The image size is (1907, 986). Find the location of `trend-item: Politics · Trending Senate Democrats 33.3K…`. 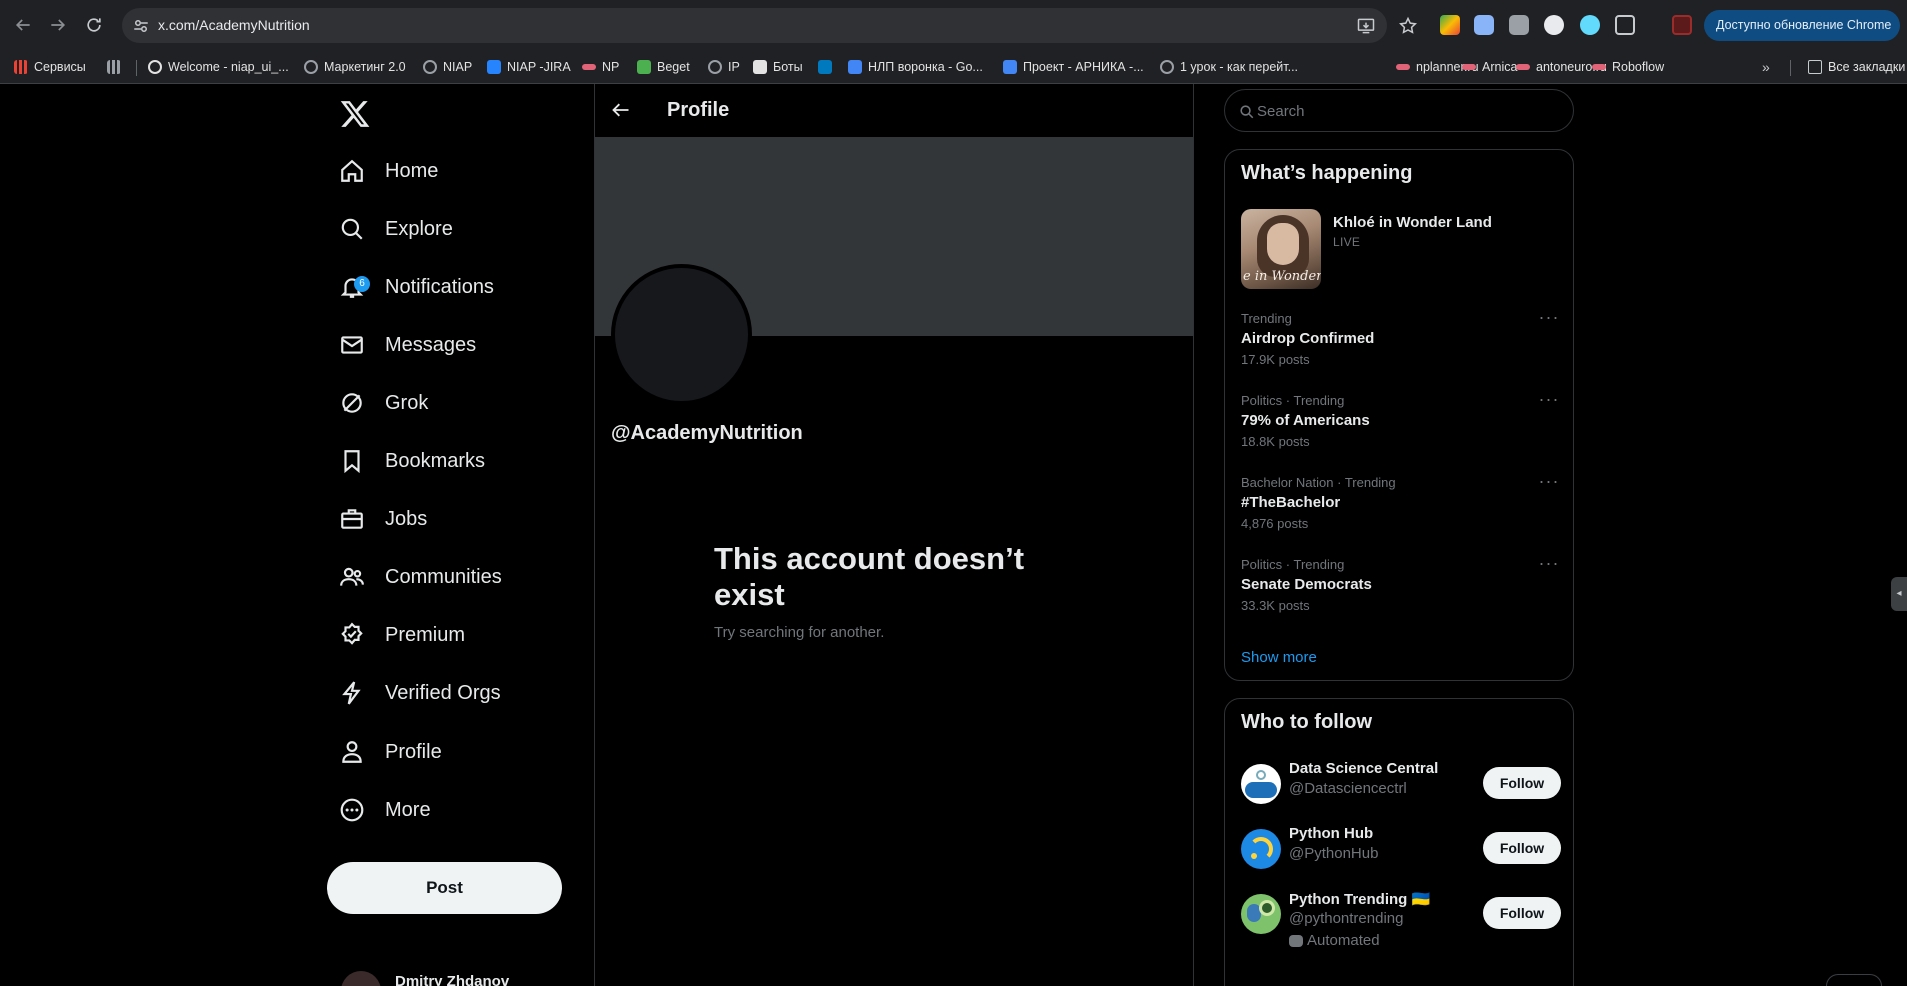

trend-item: Politics · Trending Senate Democrats 33.3K… is located at coordinates (1401, 590).